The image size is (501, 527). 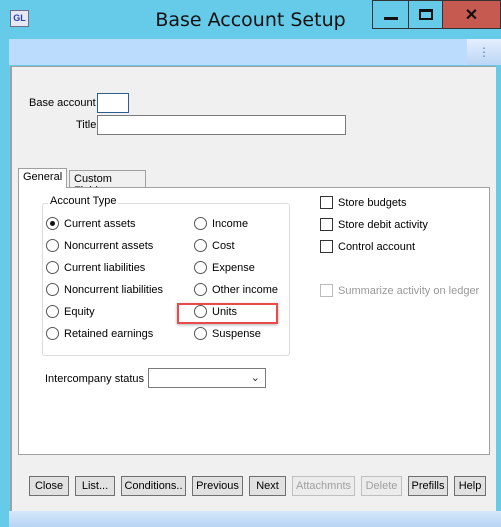 I want to click on help-button: Help, so click(x=470, y=486).